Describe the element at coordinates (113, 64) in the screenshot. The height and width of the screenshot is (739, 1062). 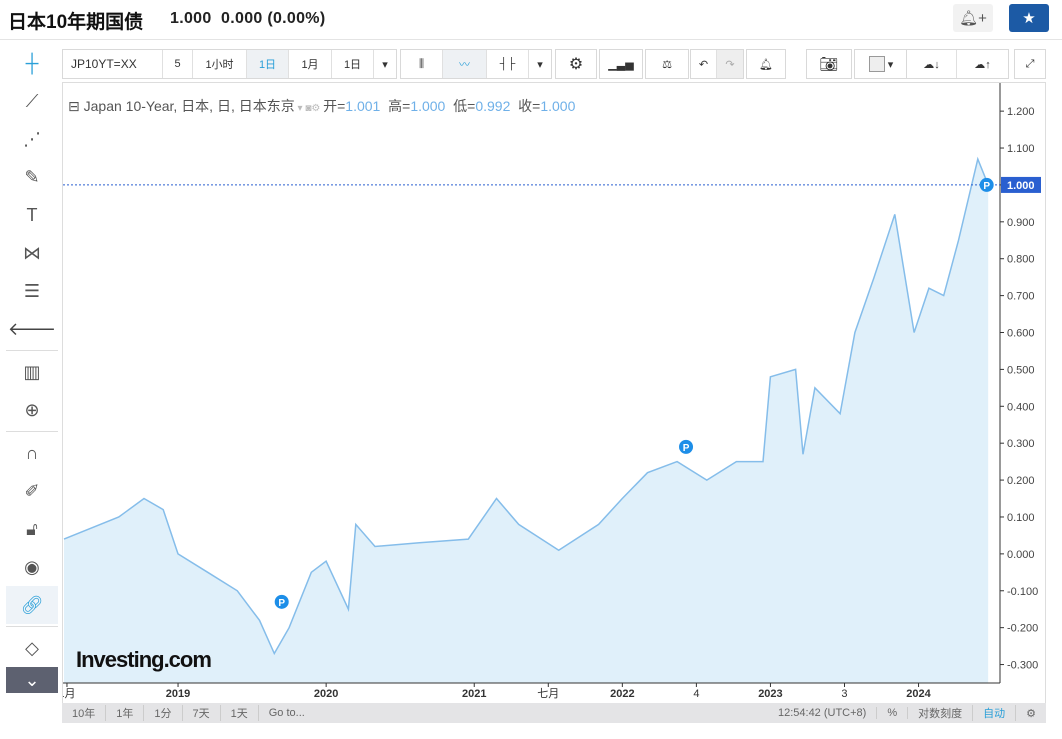
I see `symbol-input: JP10YT=XX` at that location.